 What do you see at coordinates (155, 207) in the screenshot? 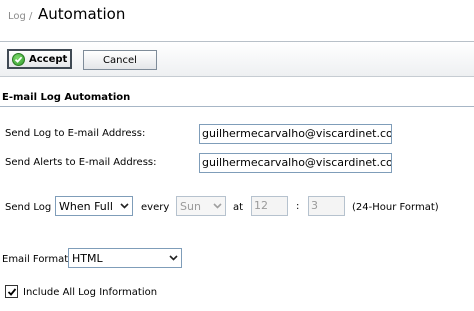
I see `every-label: every` at bounding box center [155, 207].